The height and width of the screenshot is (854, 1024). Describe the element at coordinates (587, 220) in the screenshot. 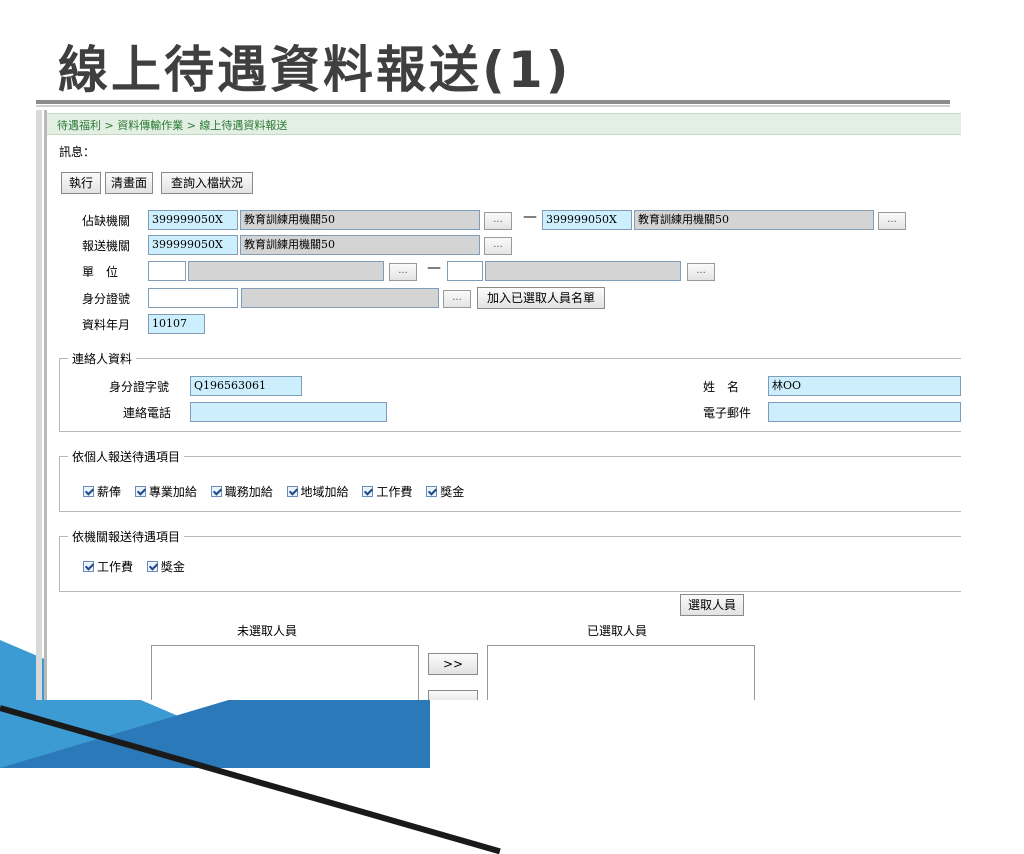

I see `vacancy-org-code-to-input: 399999050X` at that location.